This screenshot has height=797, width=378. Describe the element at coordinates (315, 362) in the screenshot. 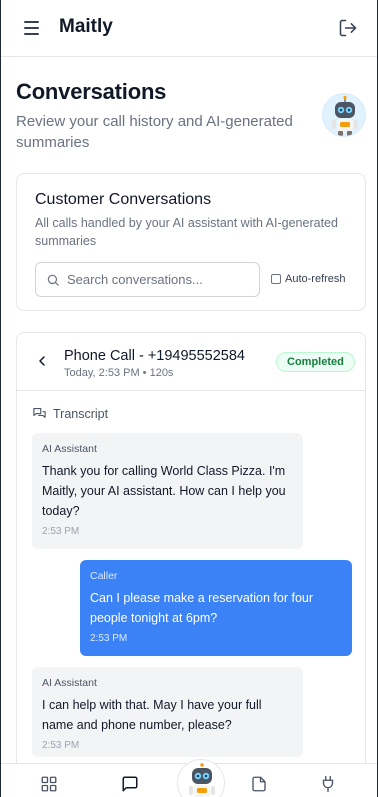

I see `status-badge: Completed` at that location.